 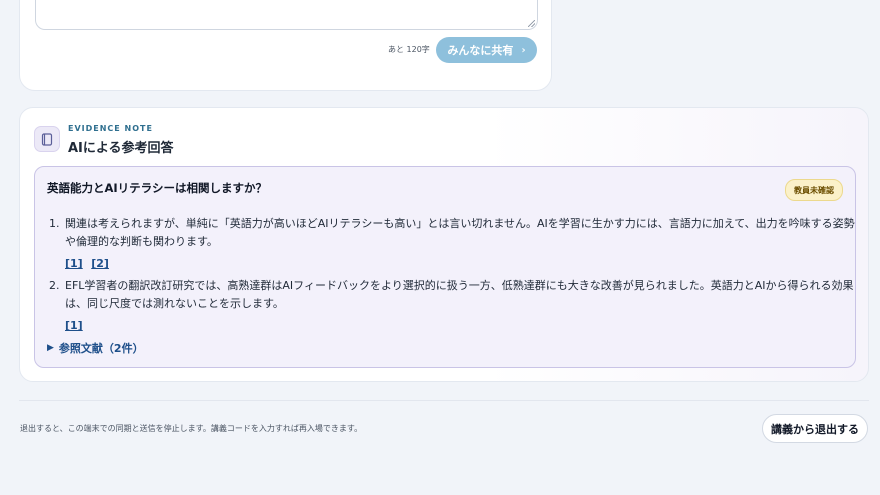 What do you see at coordinates (531, 23) in the screenshot?
I see `resize-handle` at bounding box center [531, 23].